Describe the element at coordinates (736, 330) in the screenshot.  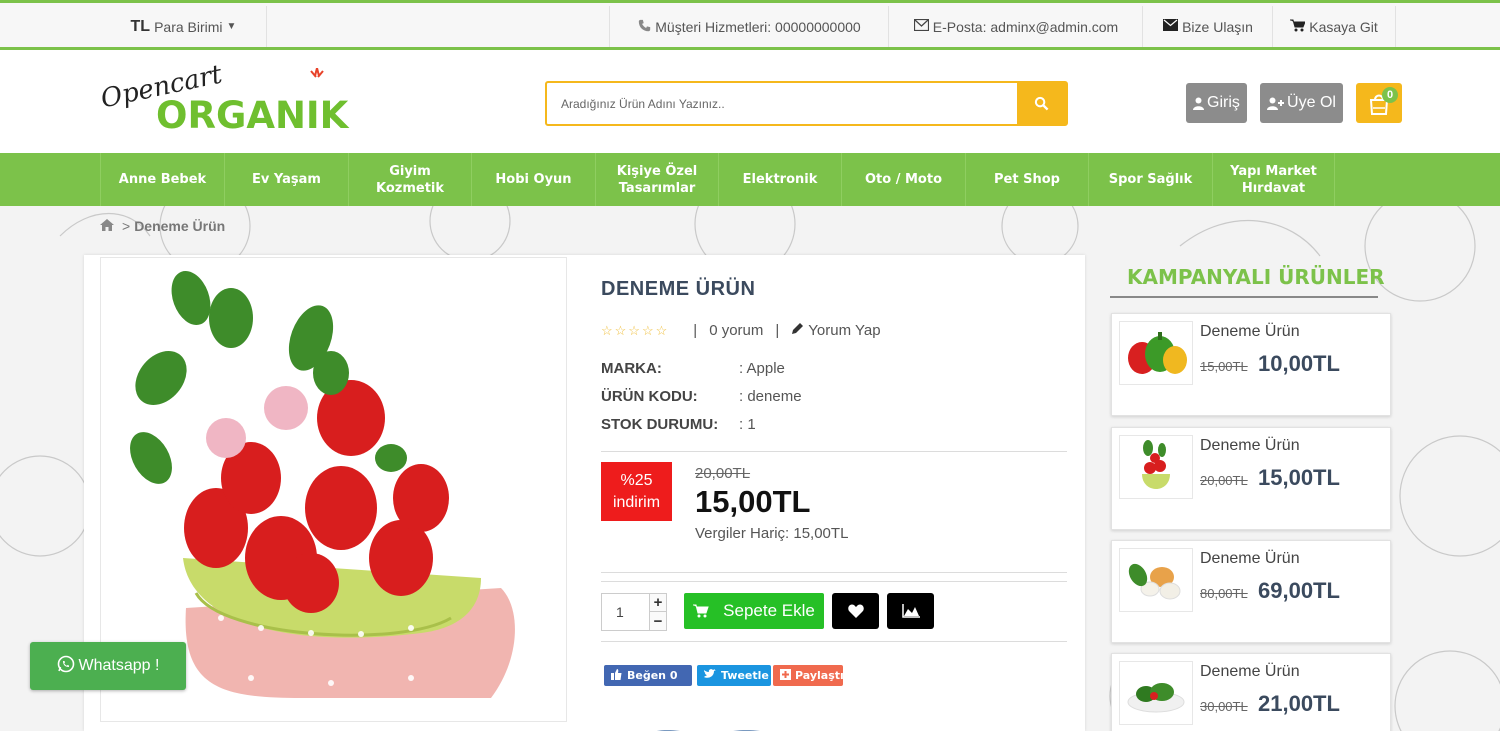
I see `review-count-link: 0 yorum` at that location.